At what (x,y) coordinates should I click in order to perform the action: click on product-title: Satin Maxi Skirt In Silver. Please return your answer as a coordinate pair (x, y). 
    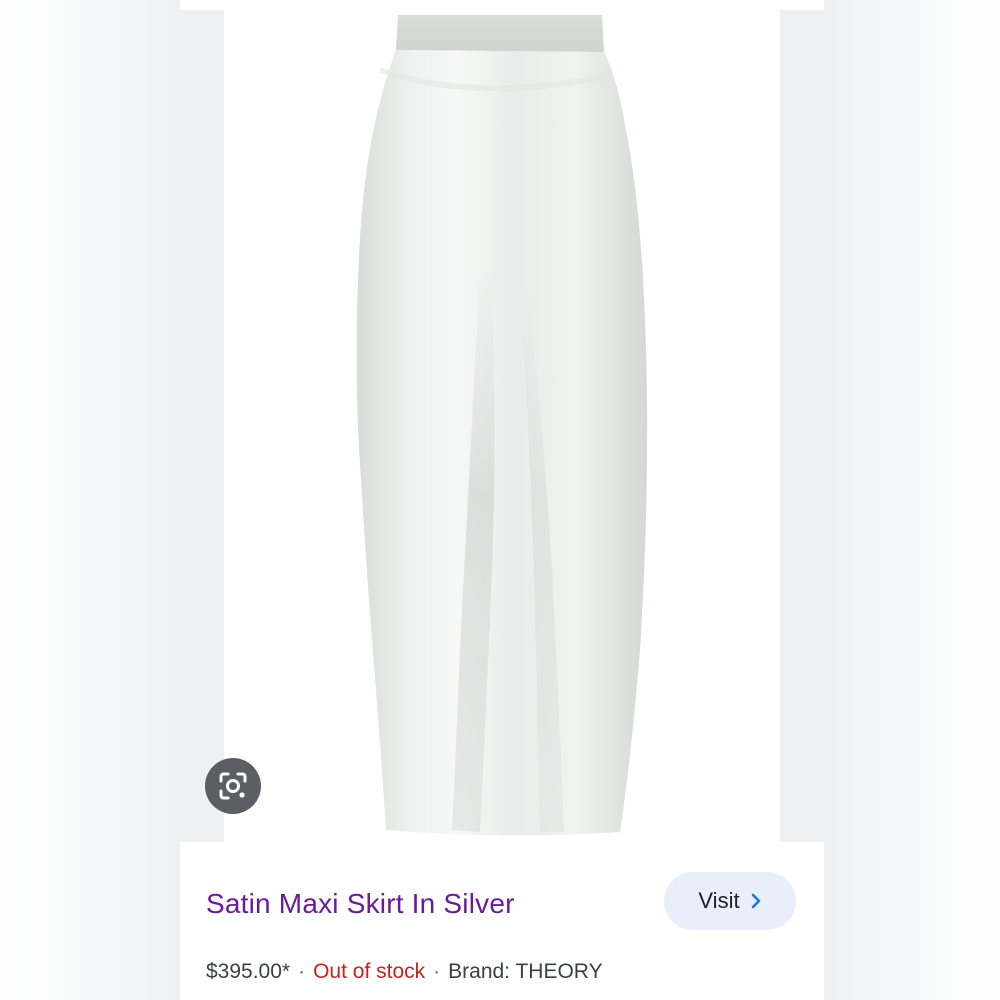
    Looking at the image, I should click on (360, 904).